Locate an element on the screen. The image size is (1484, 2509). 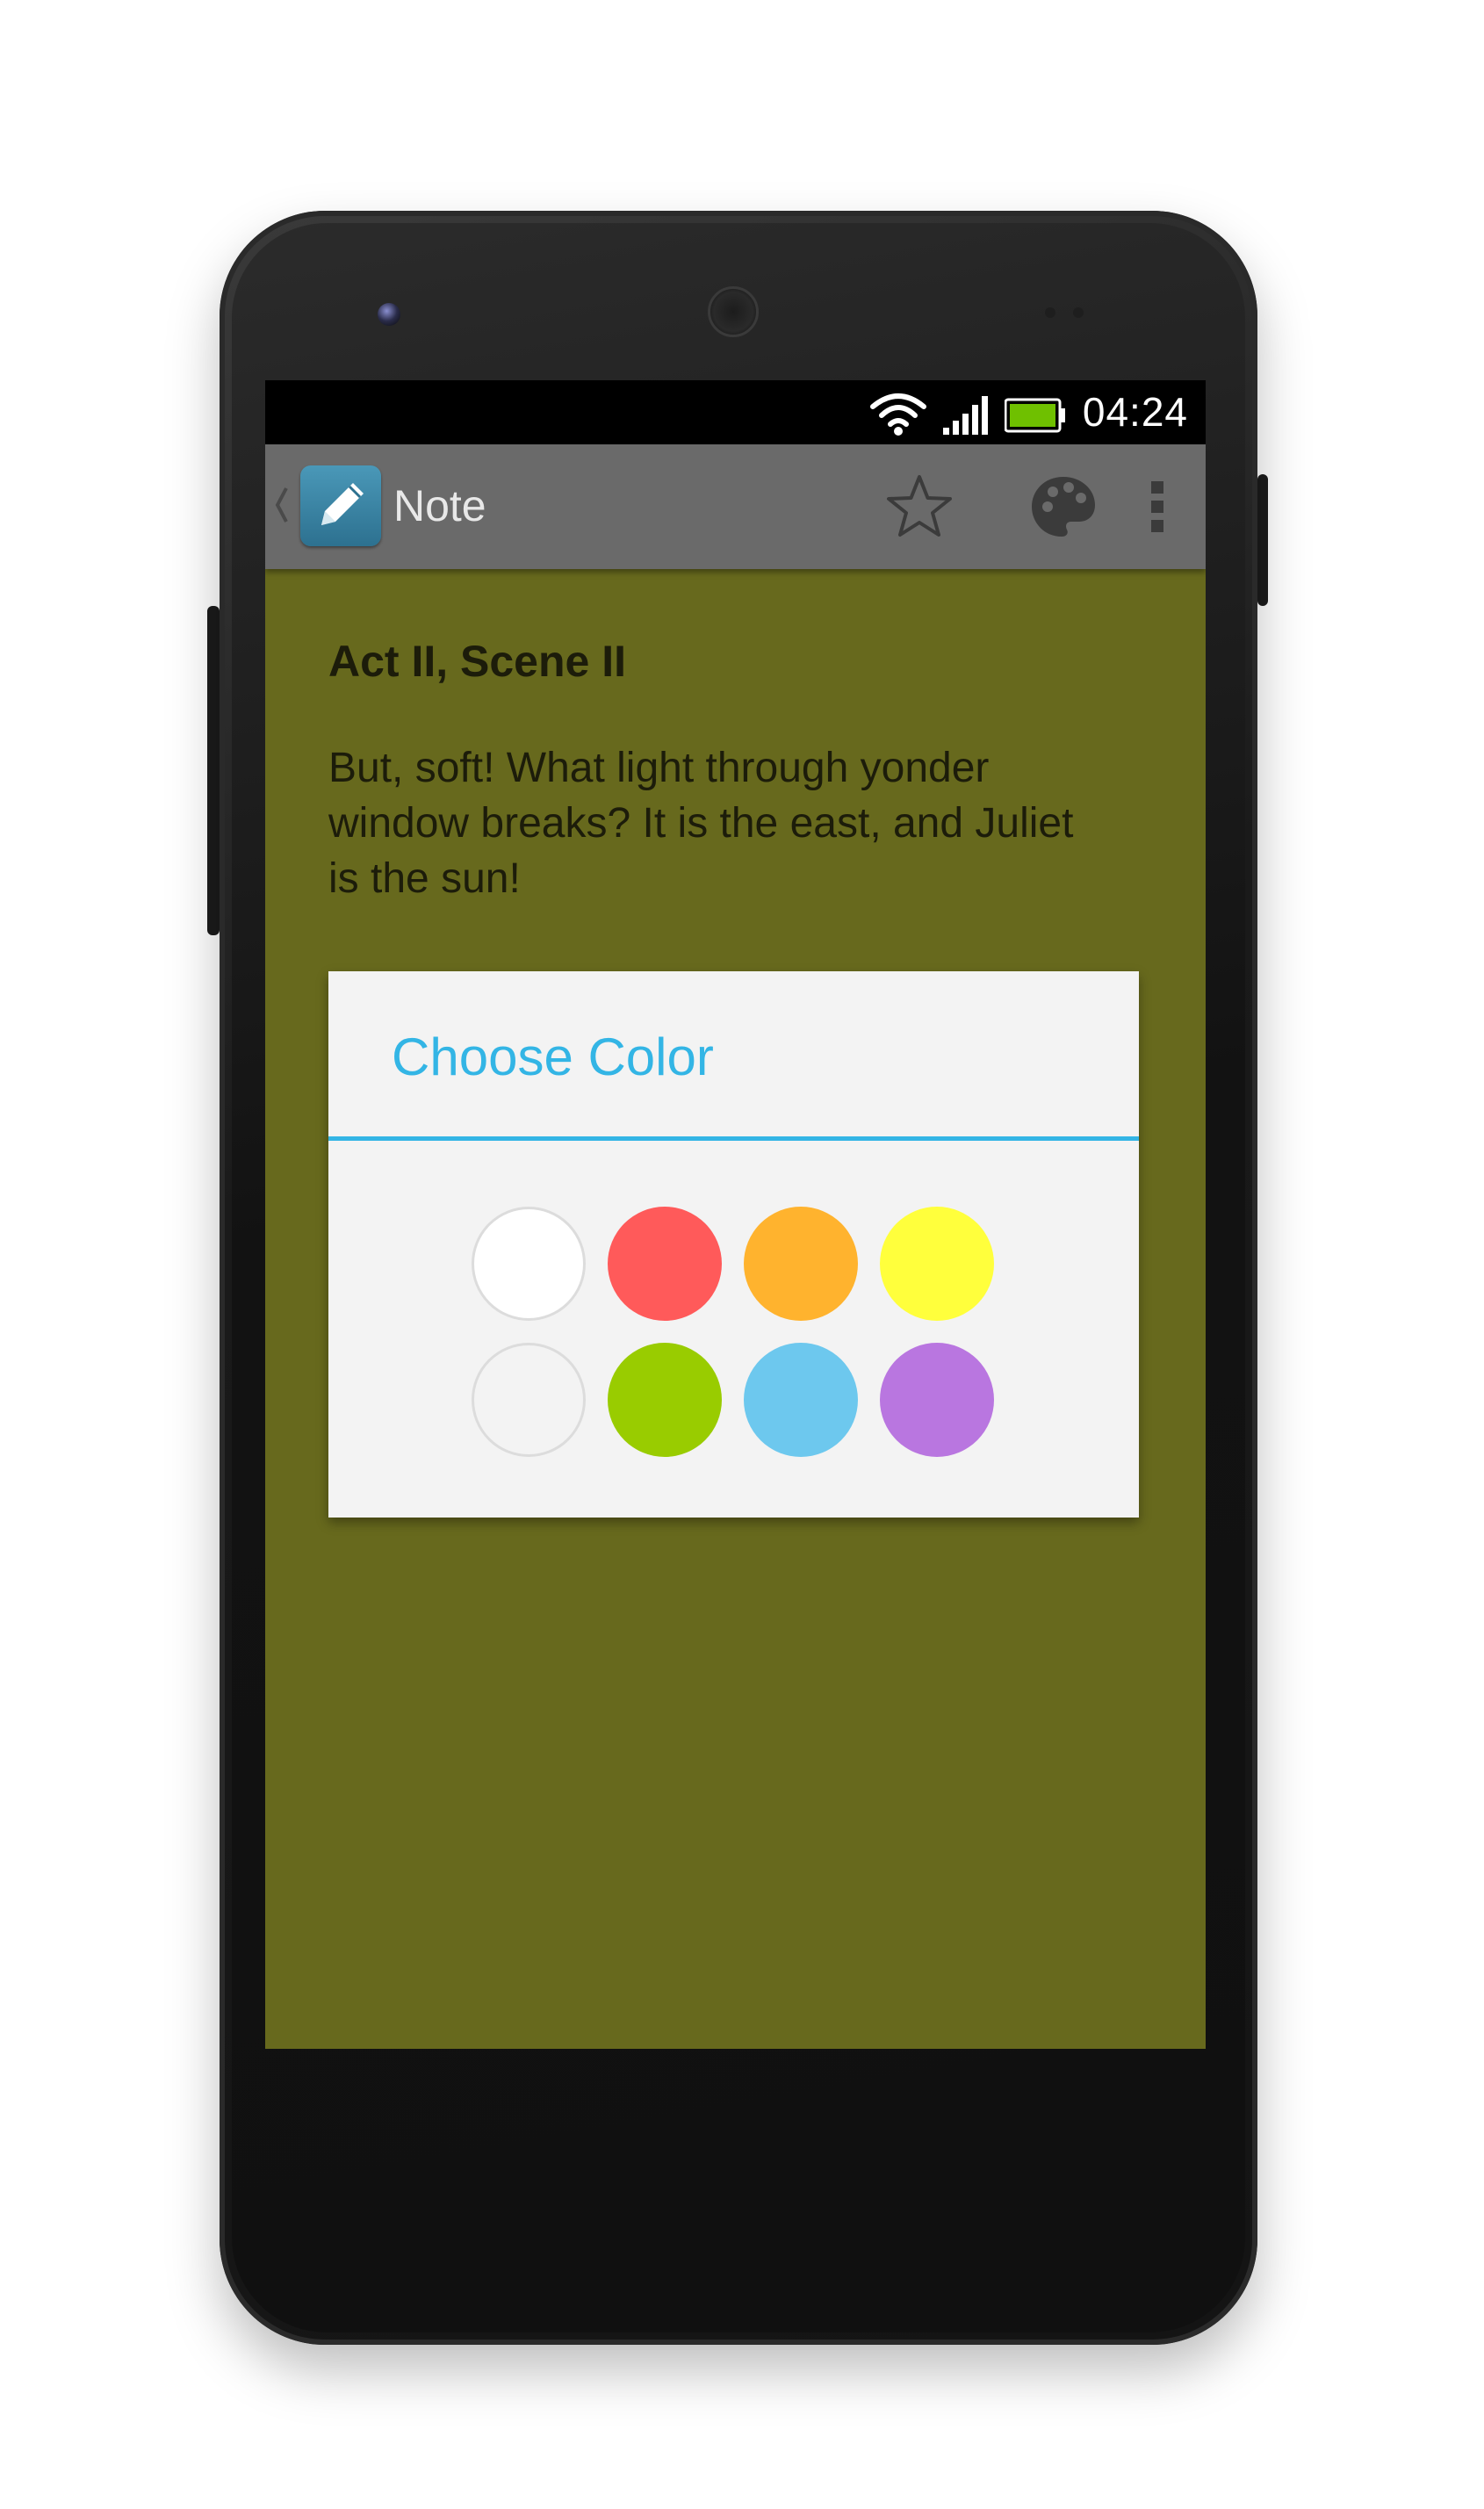
overflow-menu-icon is located at coordinates (1157, 506).